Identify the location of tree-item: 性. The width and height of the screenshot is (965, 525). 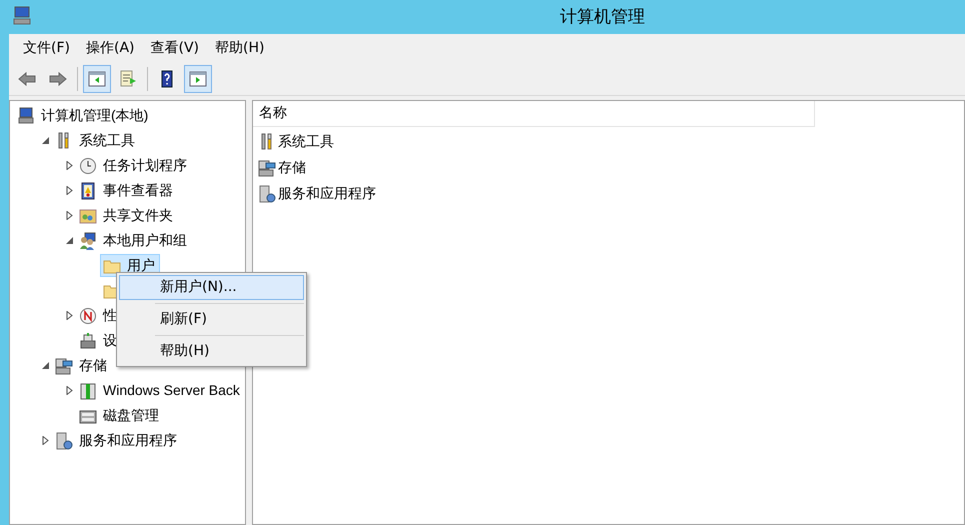
(99, 315).